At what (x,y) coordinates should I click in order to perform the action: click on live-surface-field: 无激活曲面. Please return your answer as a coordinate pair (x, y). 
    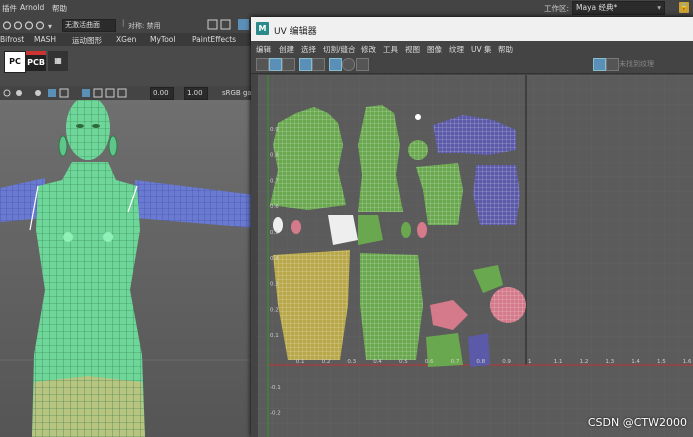
    Looking at the image, I should click on (89, 25).